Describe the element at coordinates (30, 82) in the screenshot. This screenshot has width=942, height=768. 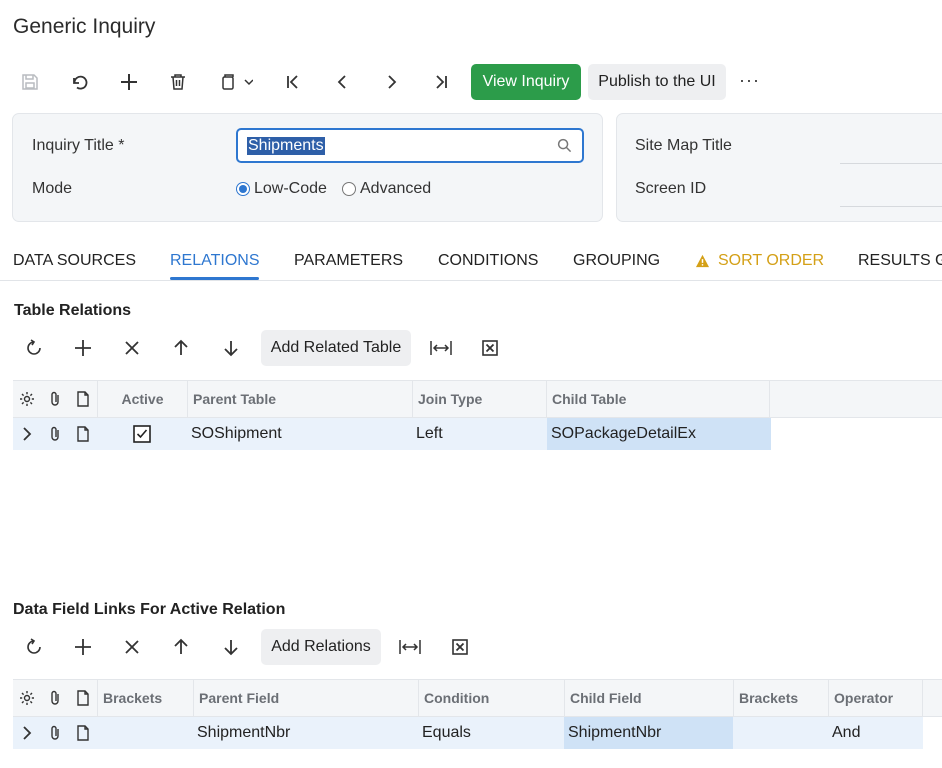
I see `save-icon` at that location.